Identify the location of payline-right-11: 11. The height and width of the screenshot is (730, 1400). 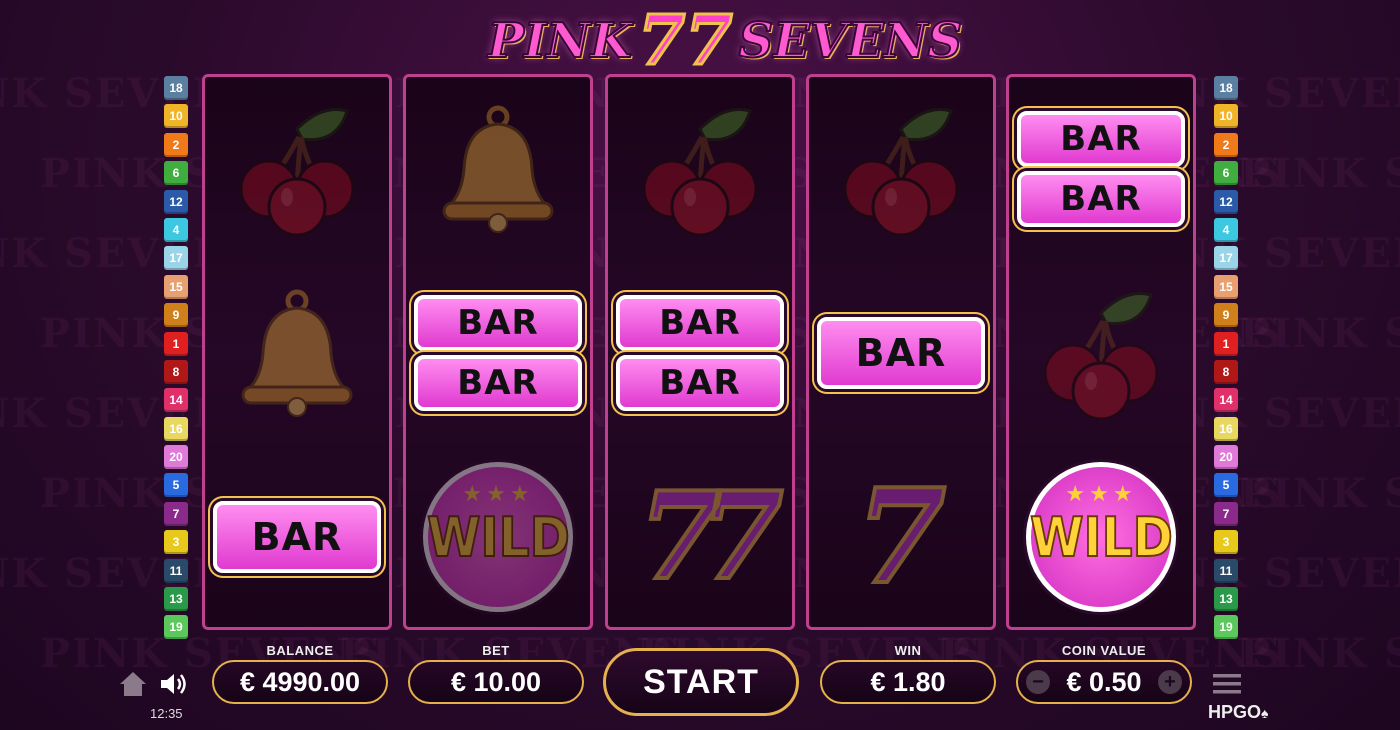
(1226, 570).